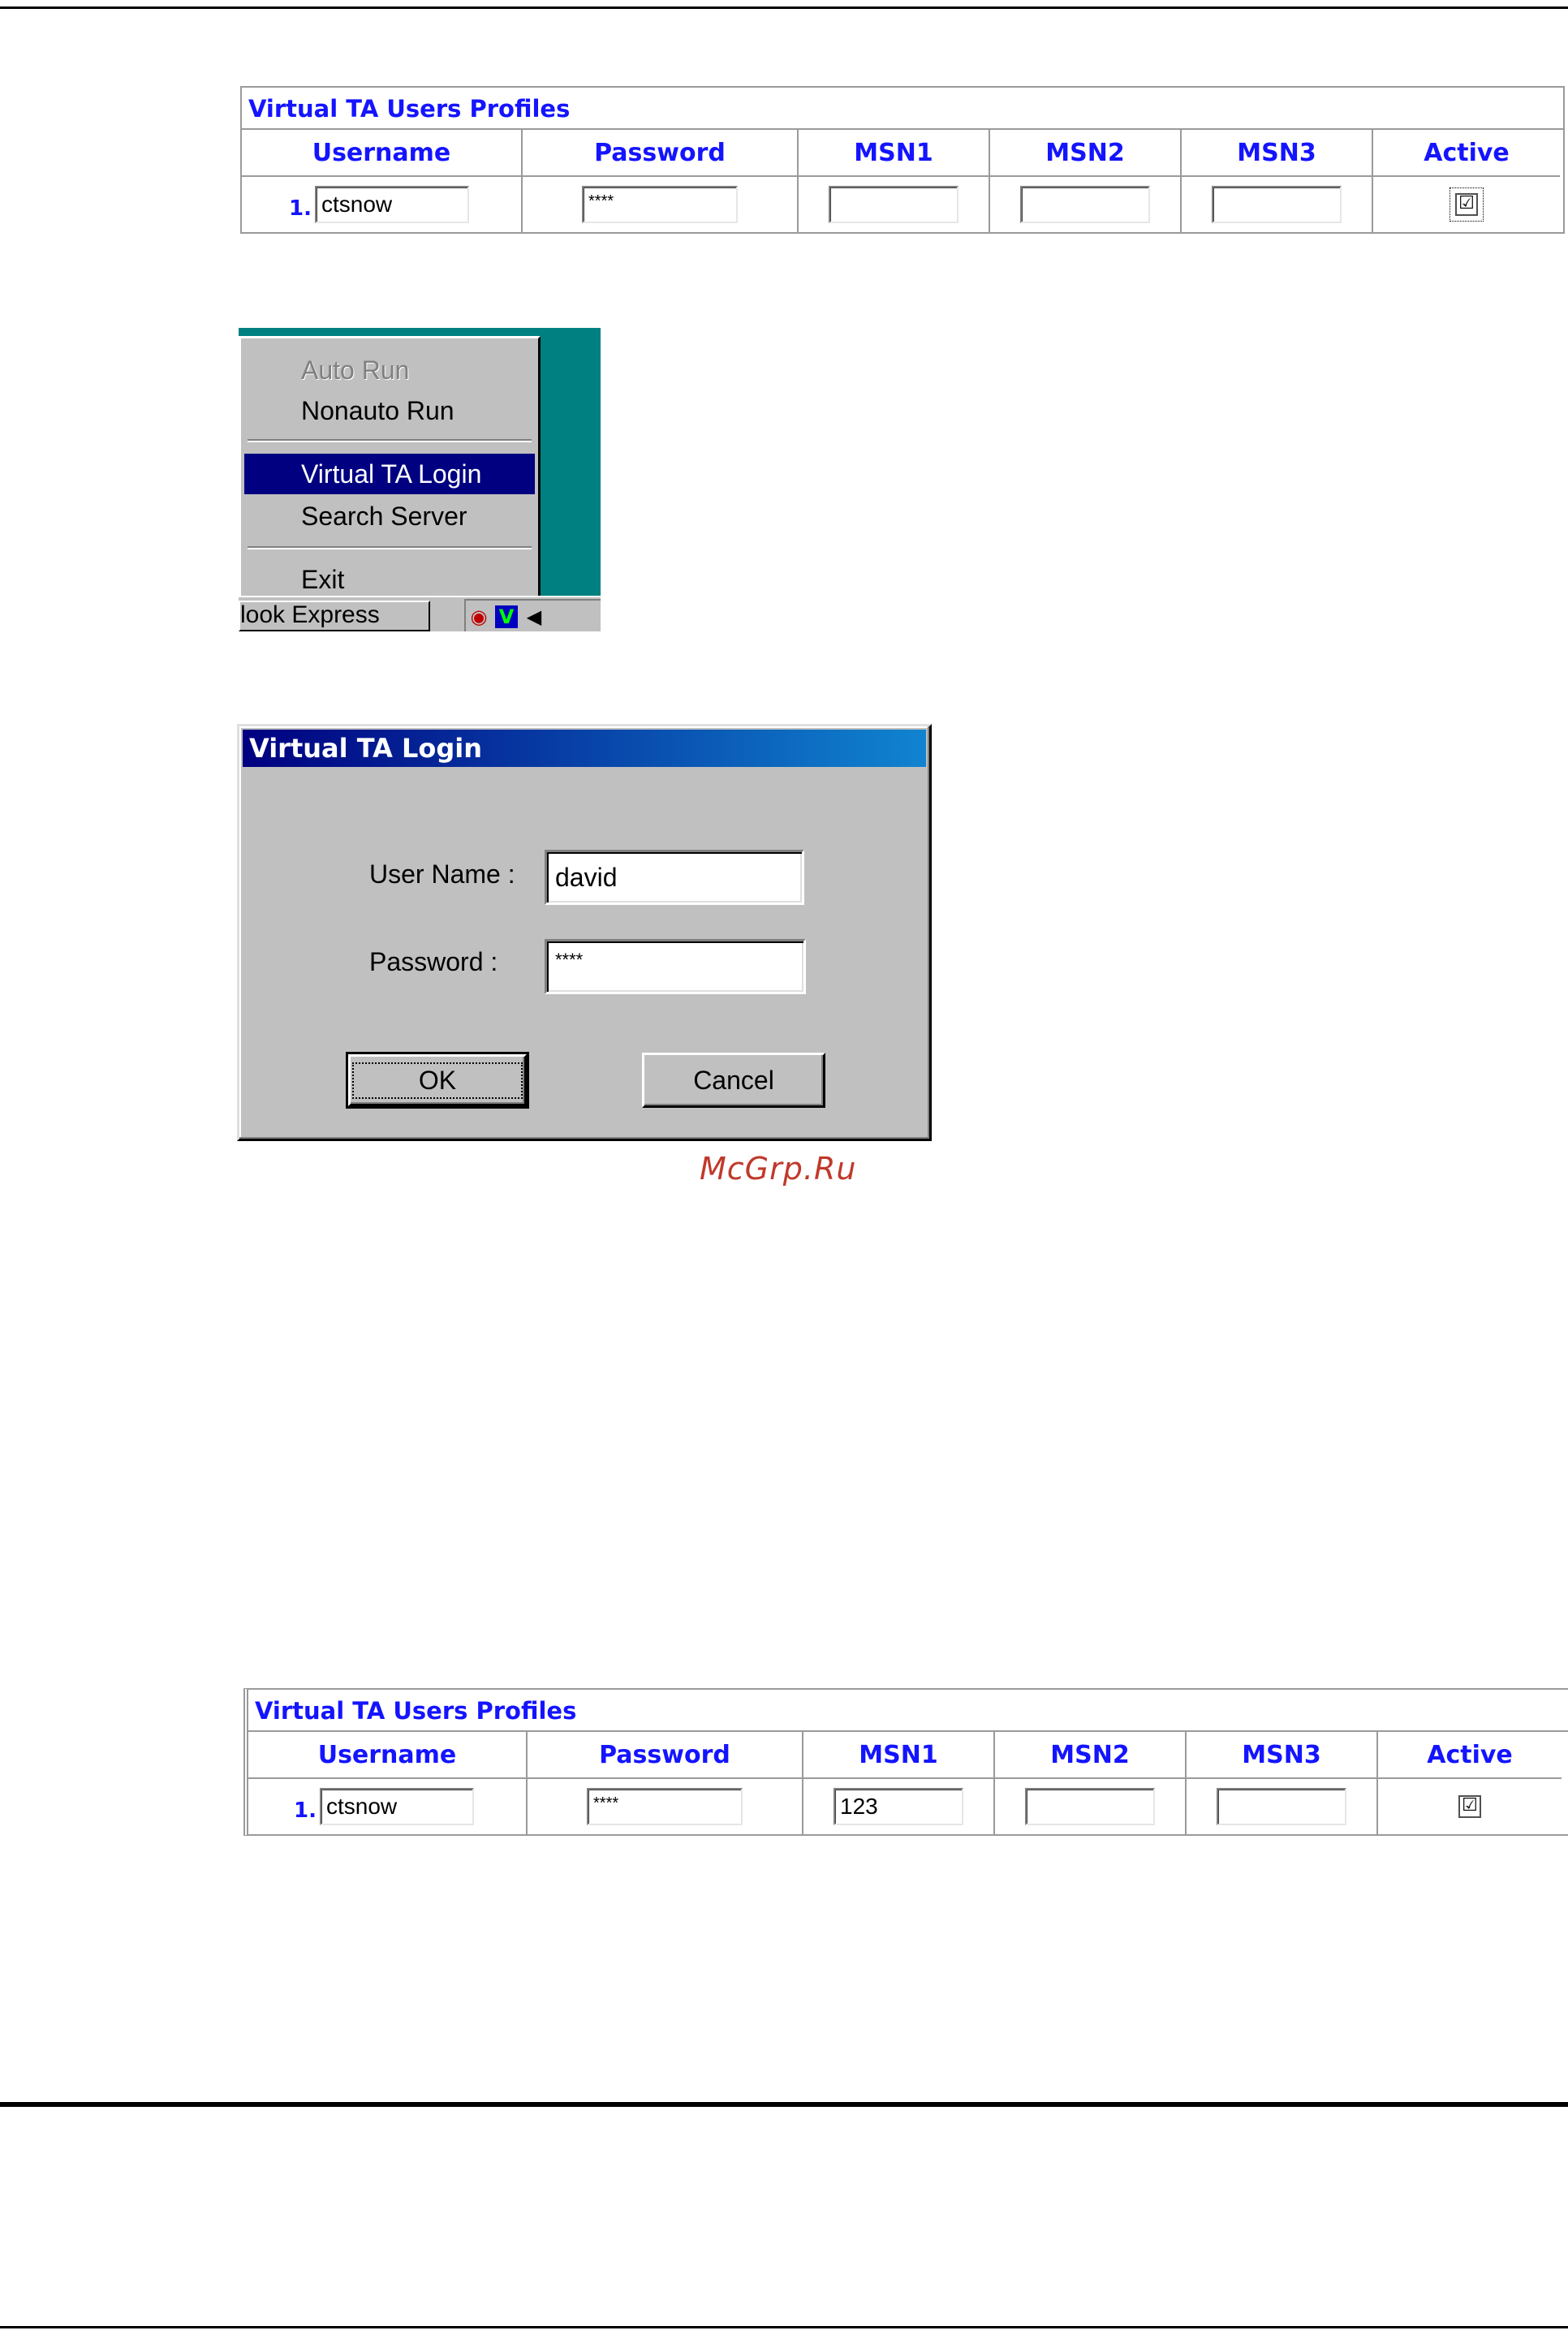 This screenshot has height=2339, width=1568. Describe the element at coordinates (675, 966) in the screenshot. I see `login-password-input: ****` at that location.